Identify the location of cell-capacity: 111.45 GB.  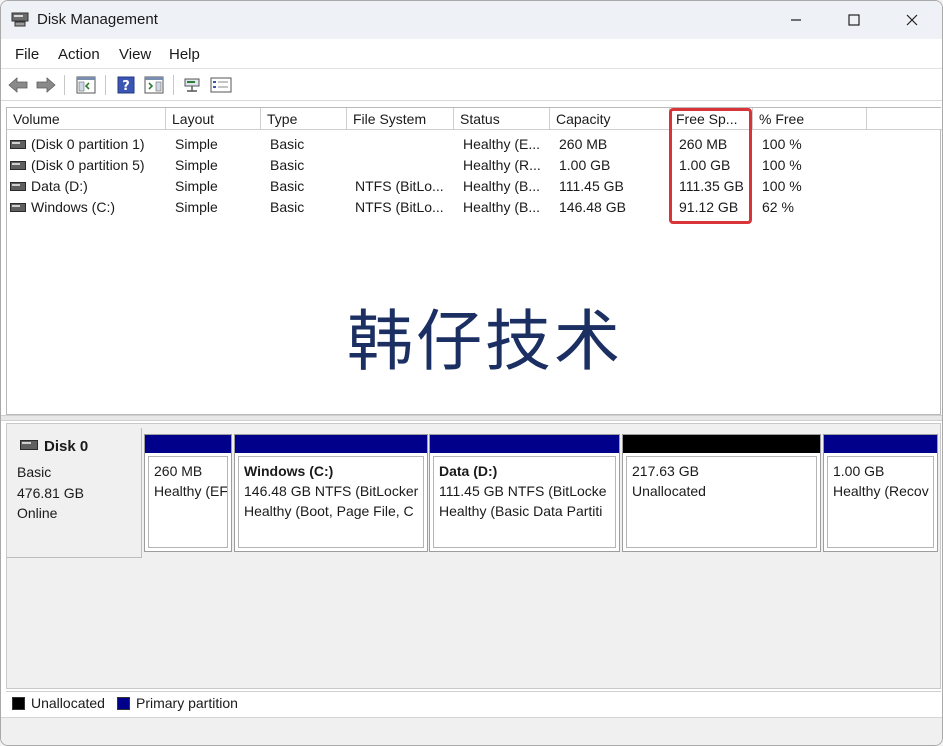
(591, 186).